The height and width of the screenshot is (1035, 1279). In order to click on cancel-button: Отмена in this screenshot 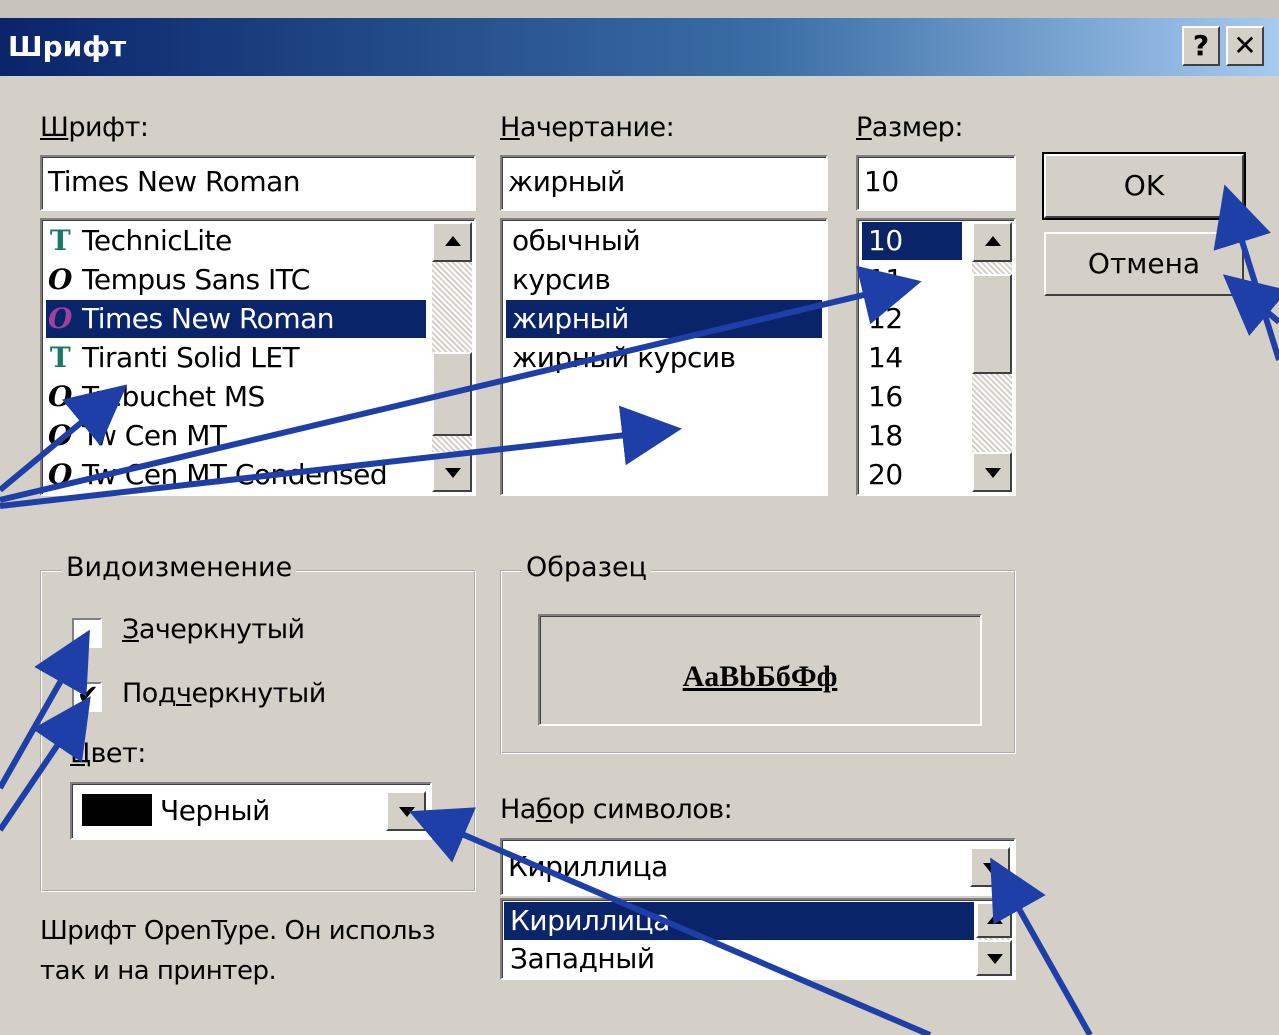, I will do `click(1144, 264)`.